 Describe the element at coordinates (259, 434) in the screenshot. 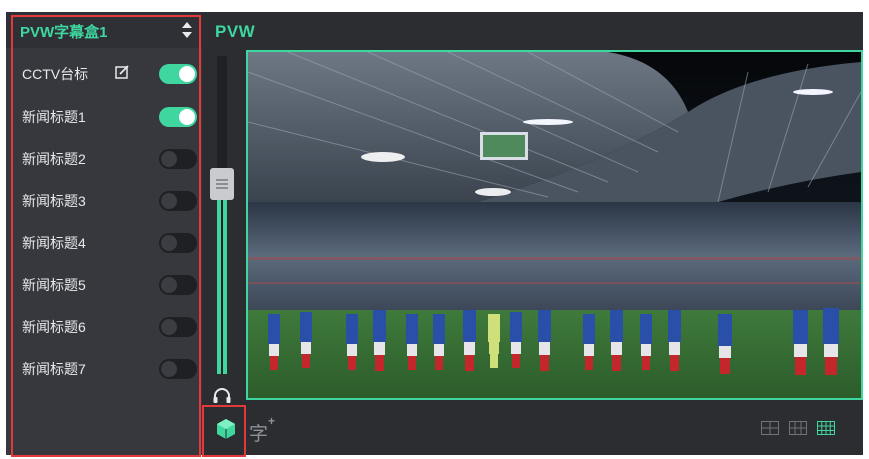

I see `subtitle-add-icon: 字` at that location.